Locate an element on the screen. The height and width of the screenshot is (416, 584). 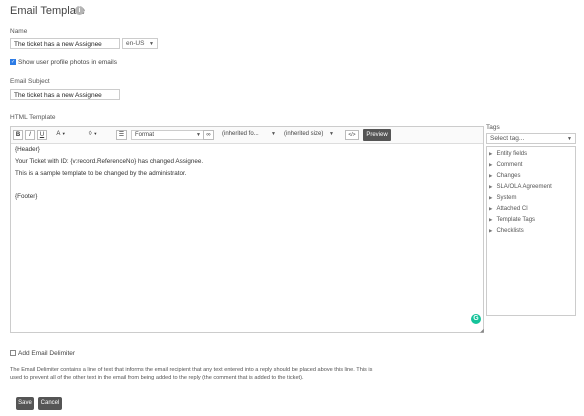
profile-photos-checkbox: ✓ is located at coordinates (13, 62).